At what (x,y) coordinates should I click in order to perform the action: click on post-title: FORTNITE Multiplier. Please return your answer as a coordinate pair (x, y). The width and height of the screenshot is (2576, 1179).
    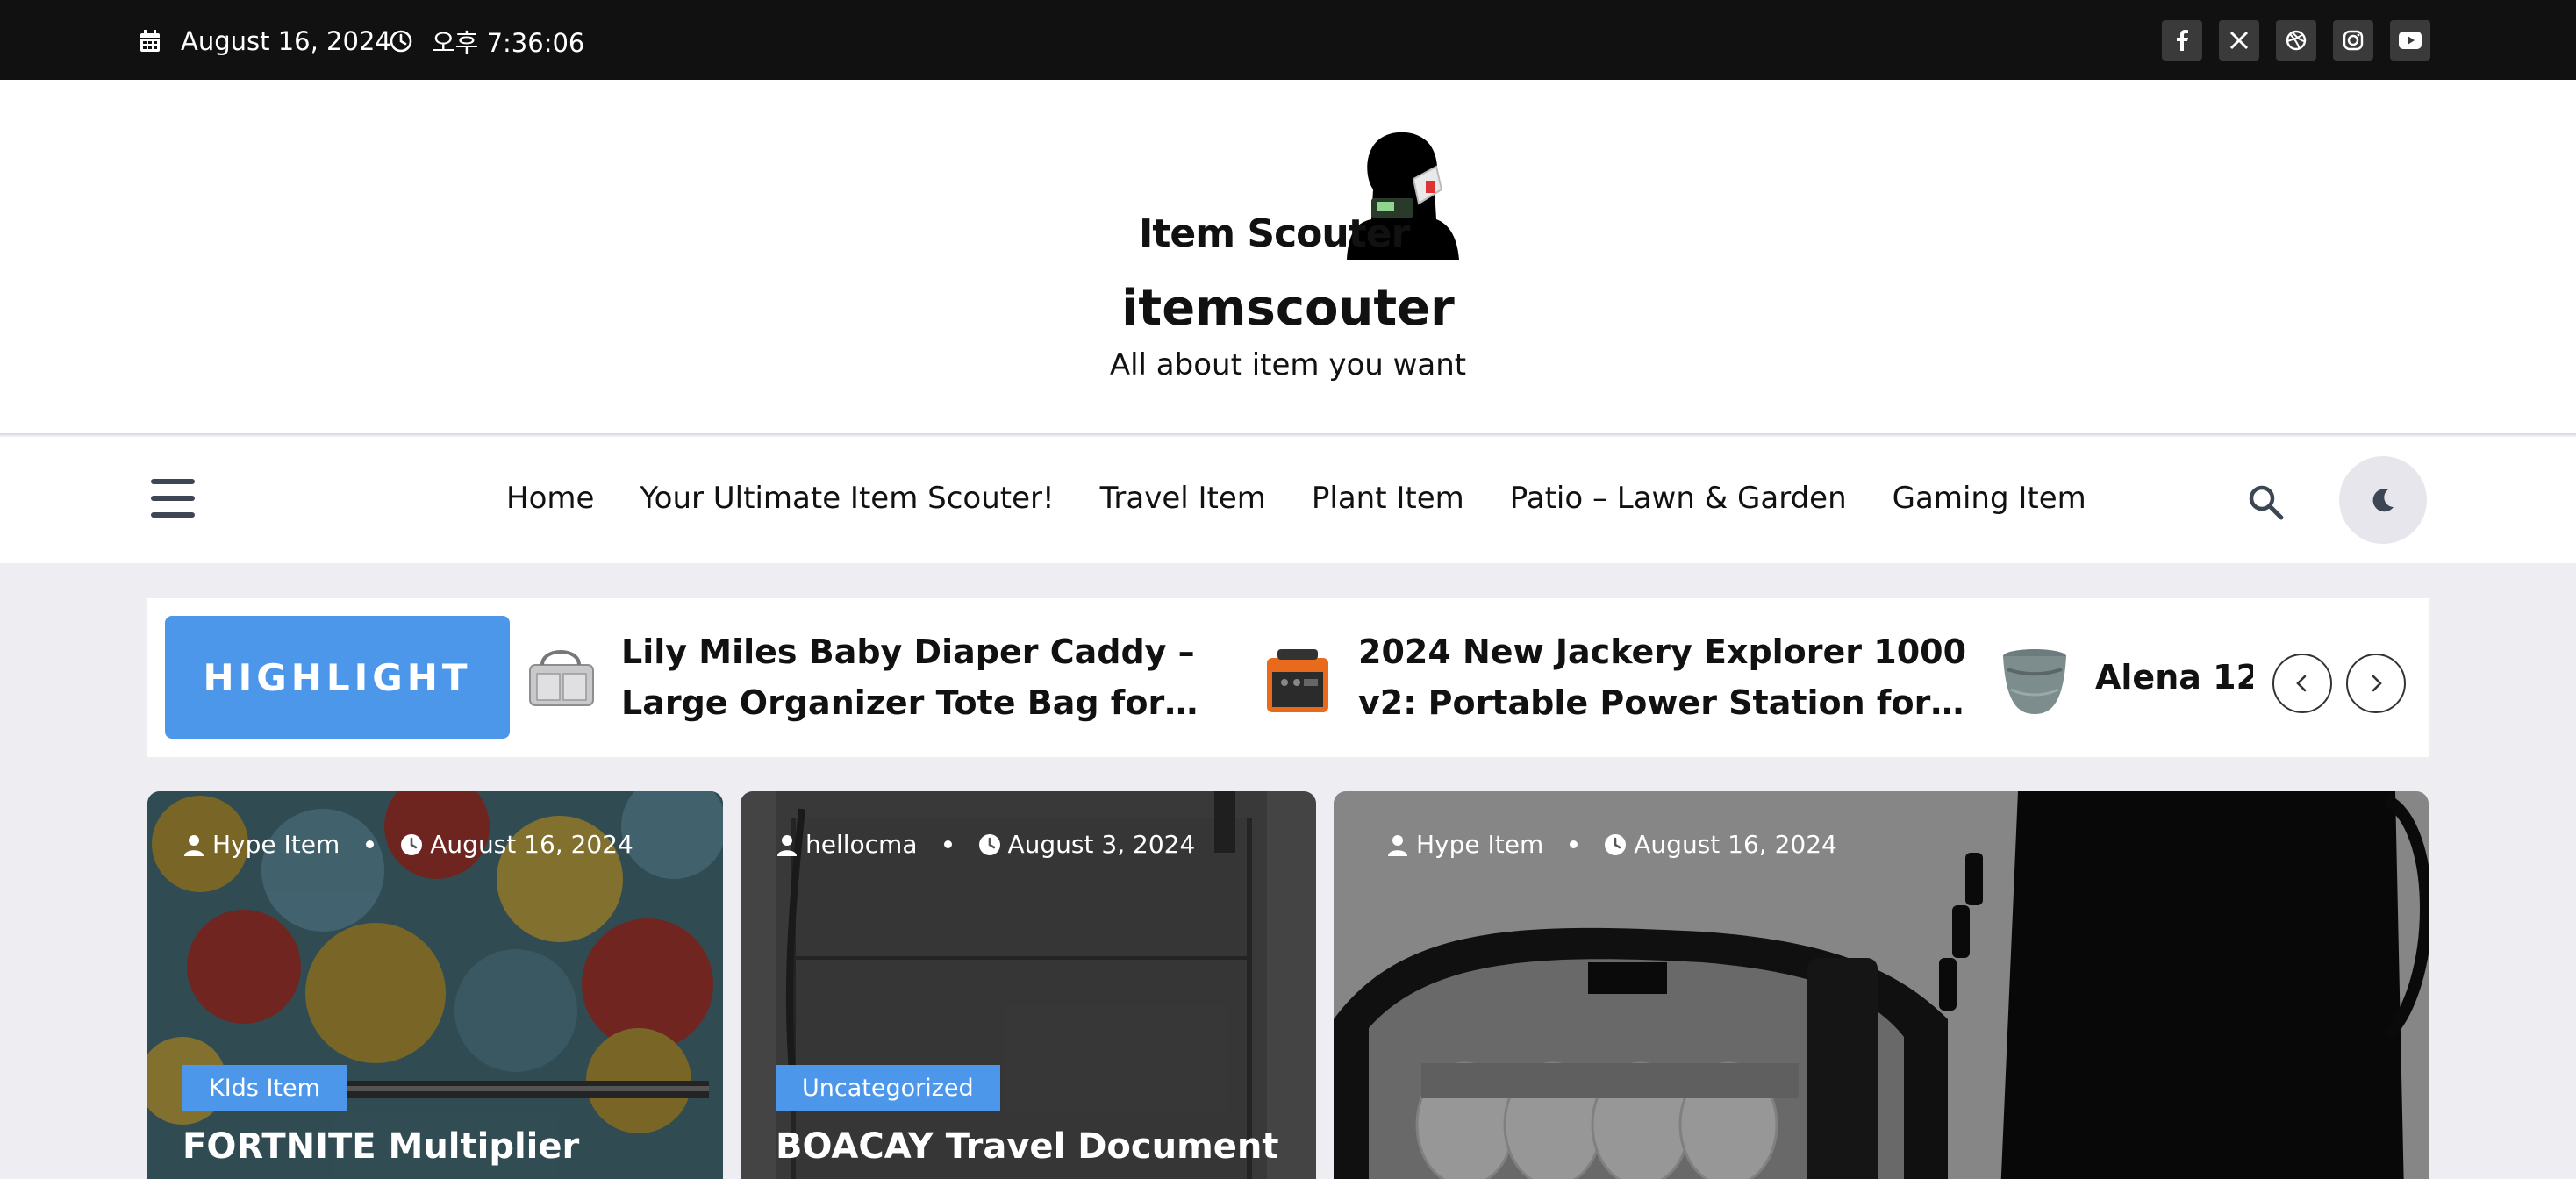
    Looking at the image, I should click on (380, 1146).